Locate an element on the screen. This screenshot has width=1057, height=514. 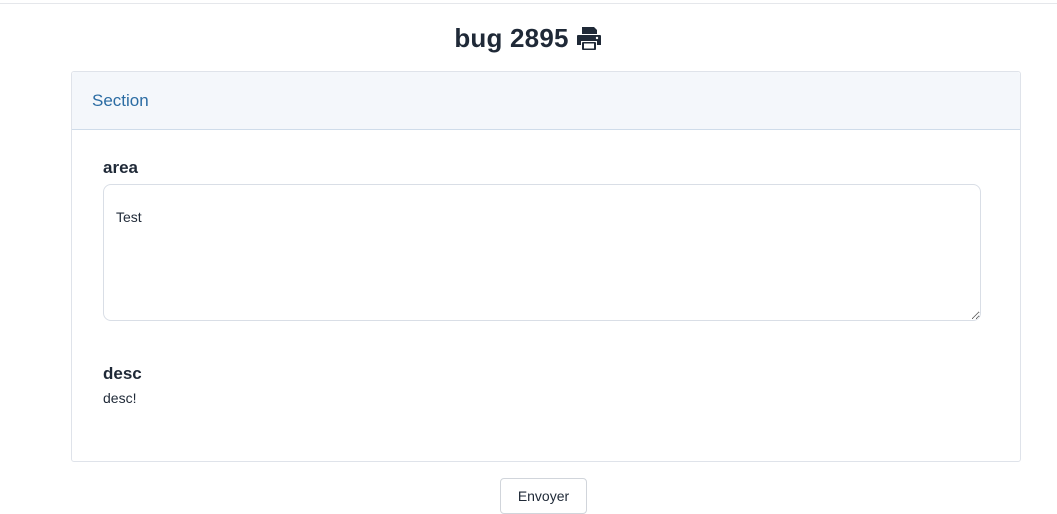
area-label: area is located at coordinates (120, 167).